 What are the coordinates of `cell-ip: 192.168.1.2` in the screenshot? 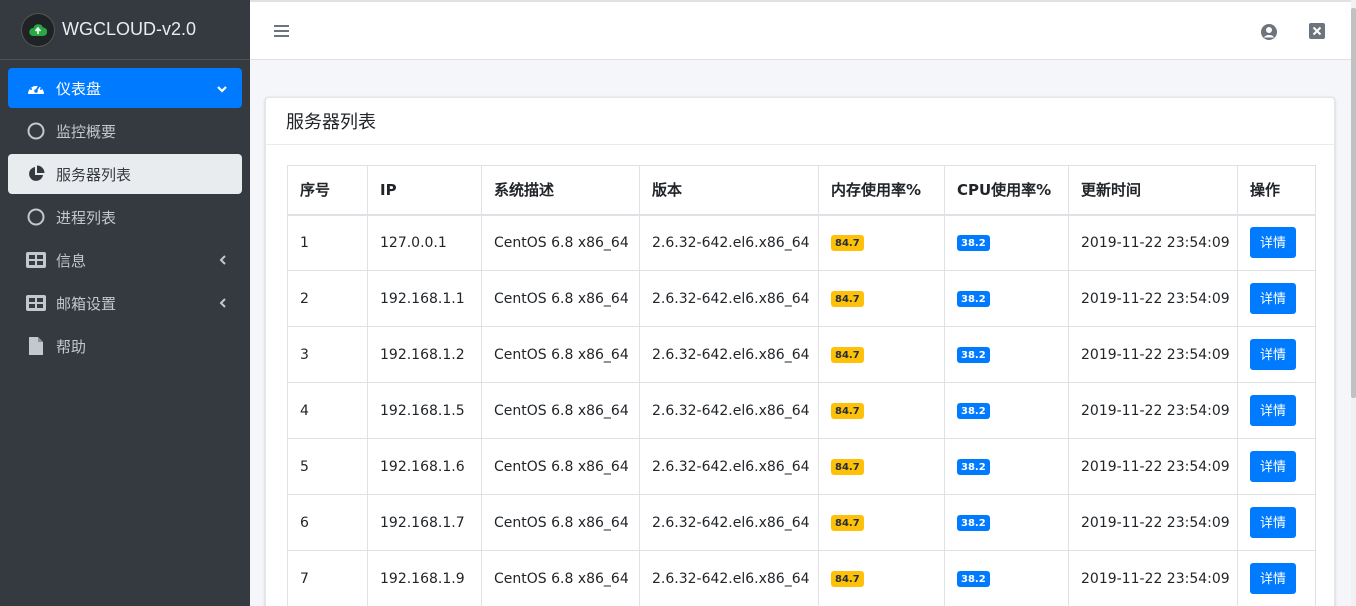 It's located at (424, 354).